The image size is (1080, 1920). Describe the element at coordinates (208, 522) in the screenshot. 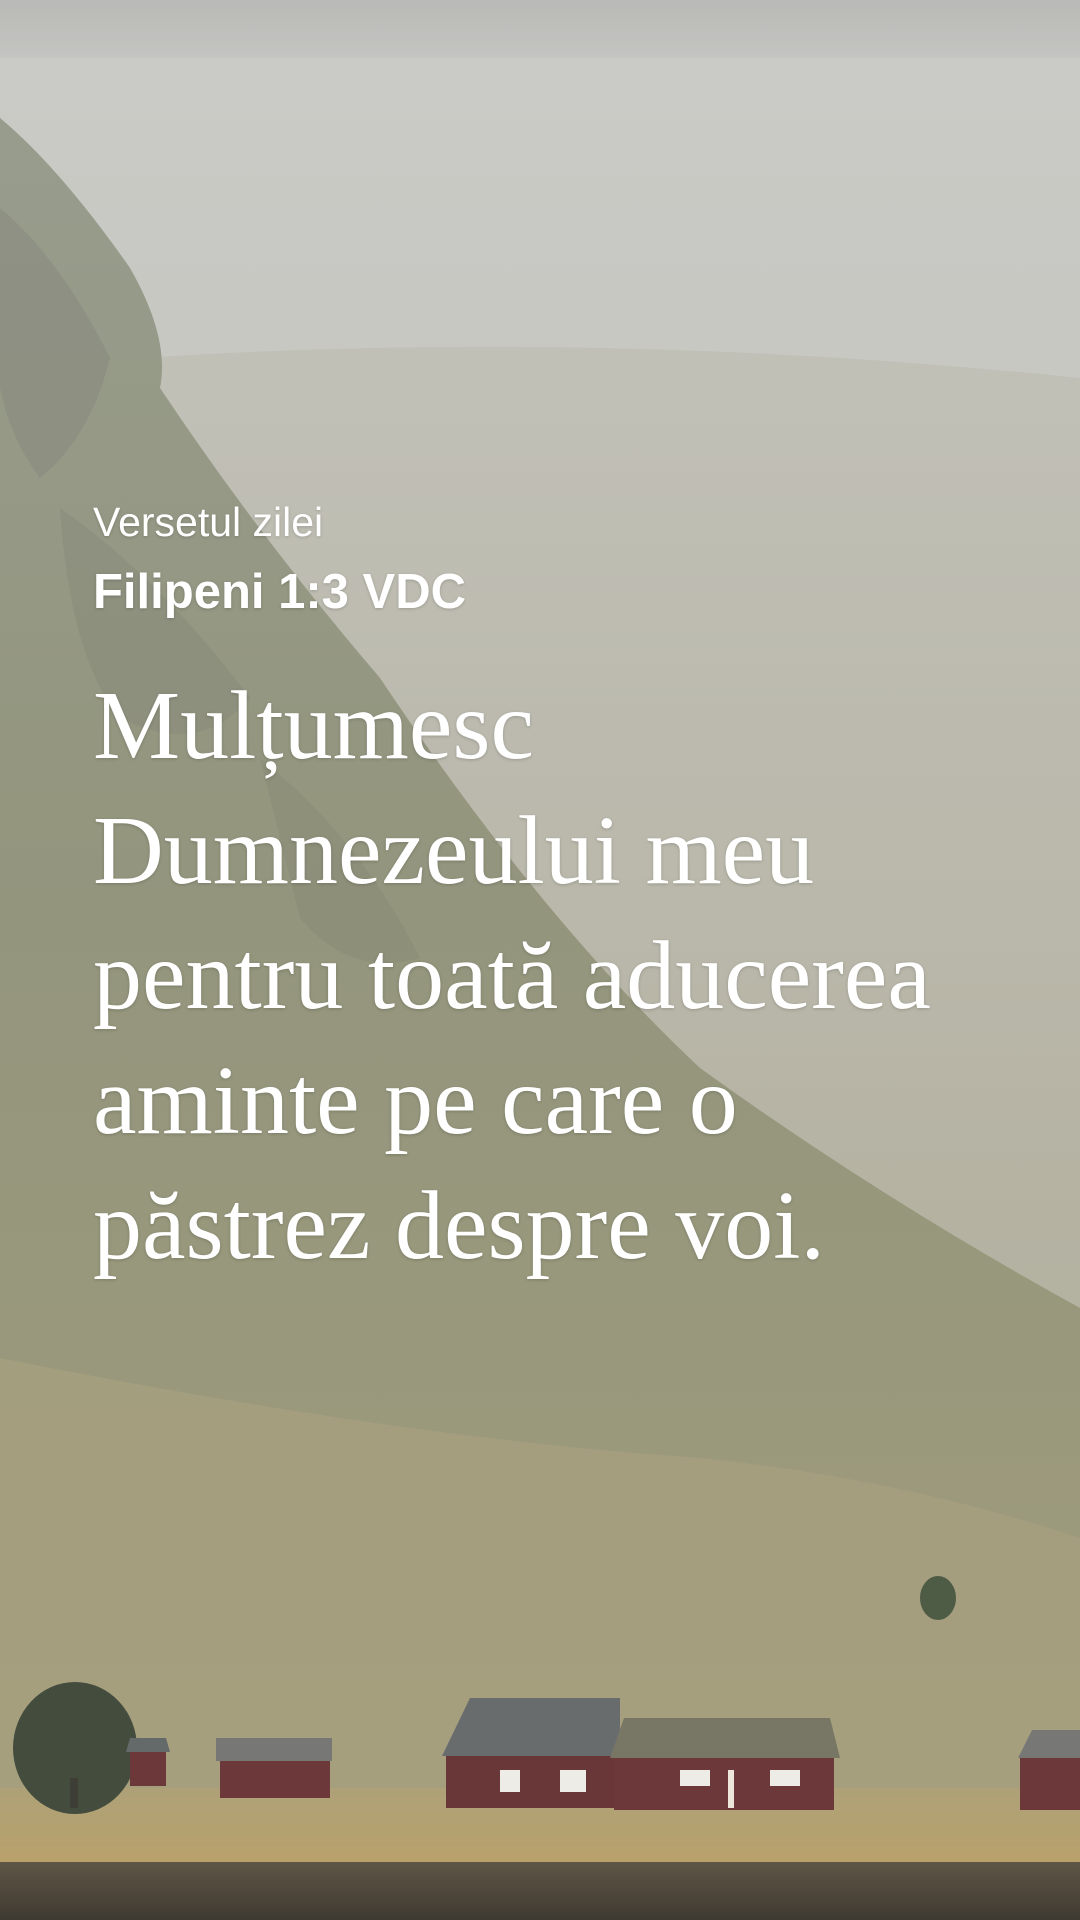

I see `verse-of-day-label: Versetul zilei` at that location.